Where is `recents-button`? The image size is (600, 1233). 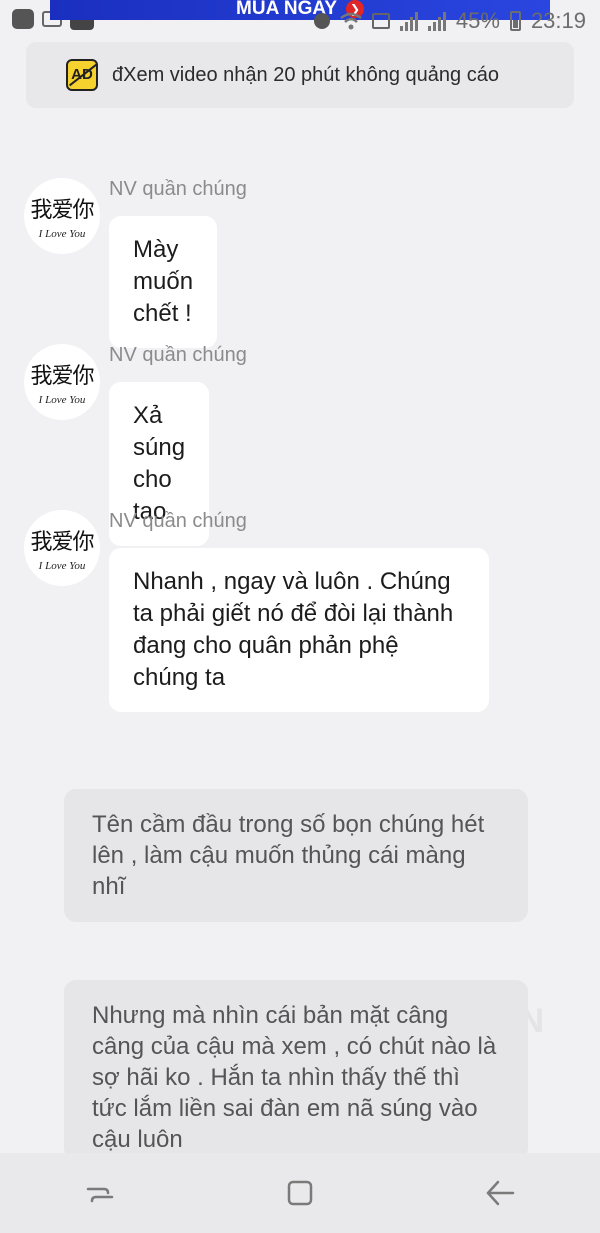 recents-button is located at coordinates (100, 1193).